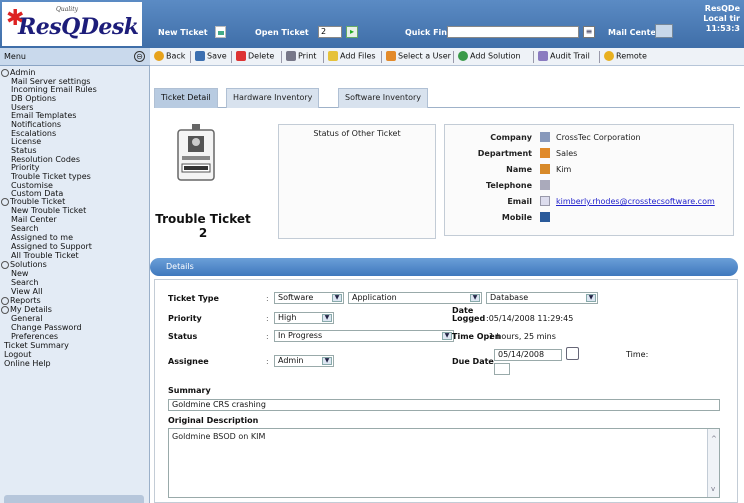 This screenshot has width=744, height=503. Describe the element at coordinates (720, 19) in the screenshot. I see `header-info: ResQDe Local tir 11:53:3` at that location.